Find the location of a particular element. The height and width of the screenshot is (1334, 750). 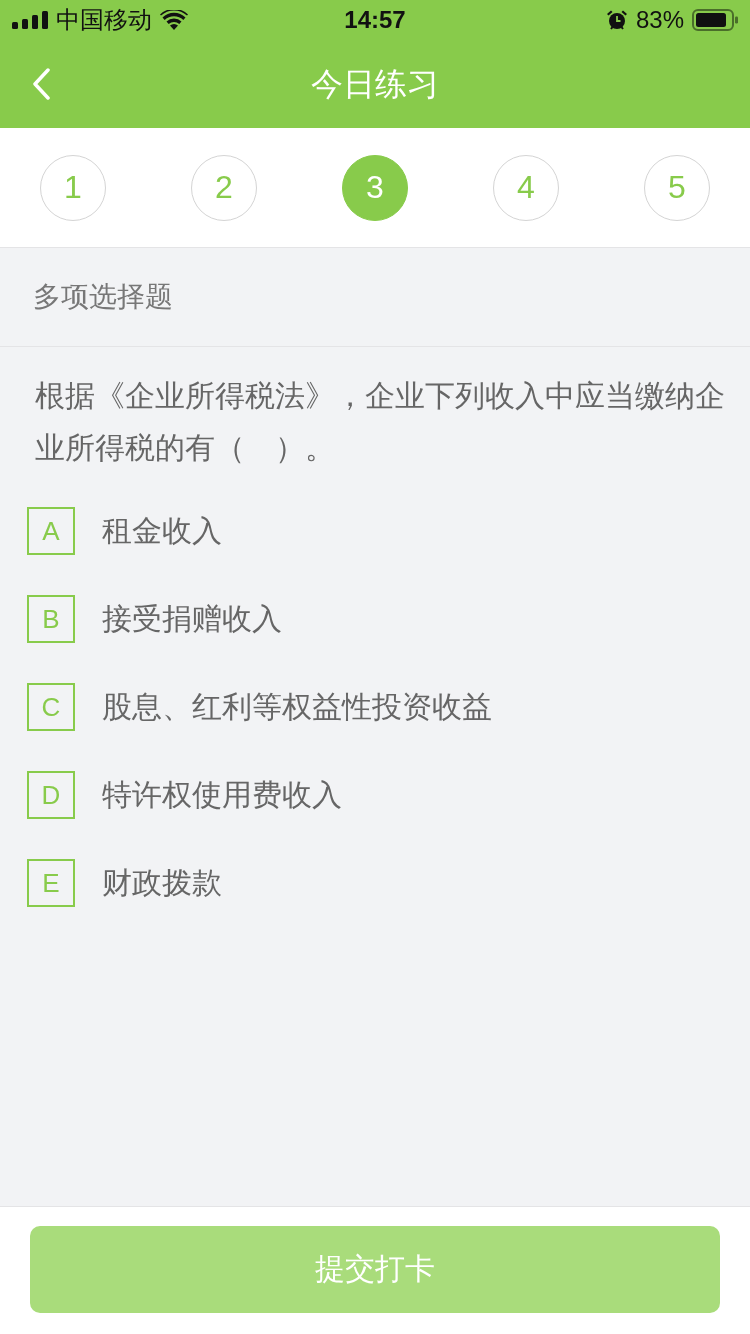

wifi-icon is located at coordinates (174, 20).